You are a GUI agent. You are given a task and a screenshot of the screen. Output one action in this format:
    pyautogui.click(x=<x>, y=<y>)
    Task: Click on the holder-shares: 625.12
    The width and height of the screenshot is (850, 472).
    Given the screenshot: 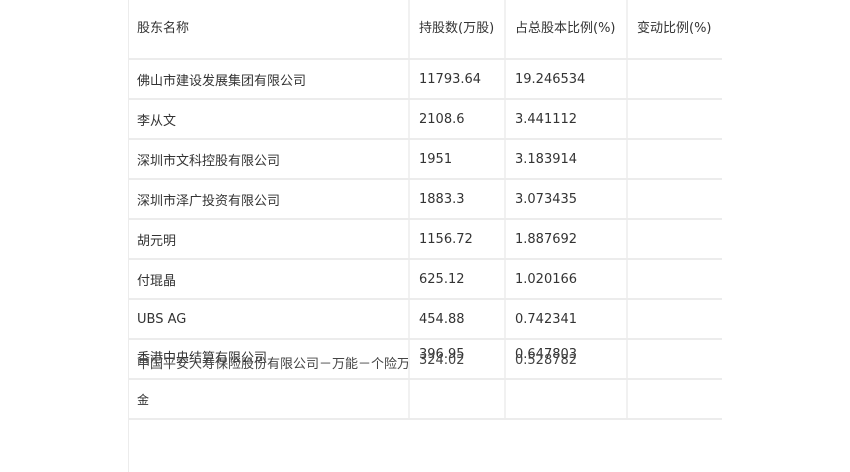 What is the action you would take?
    pyautogui.click(x=457, y=279)
    